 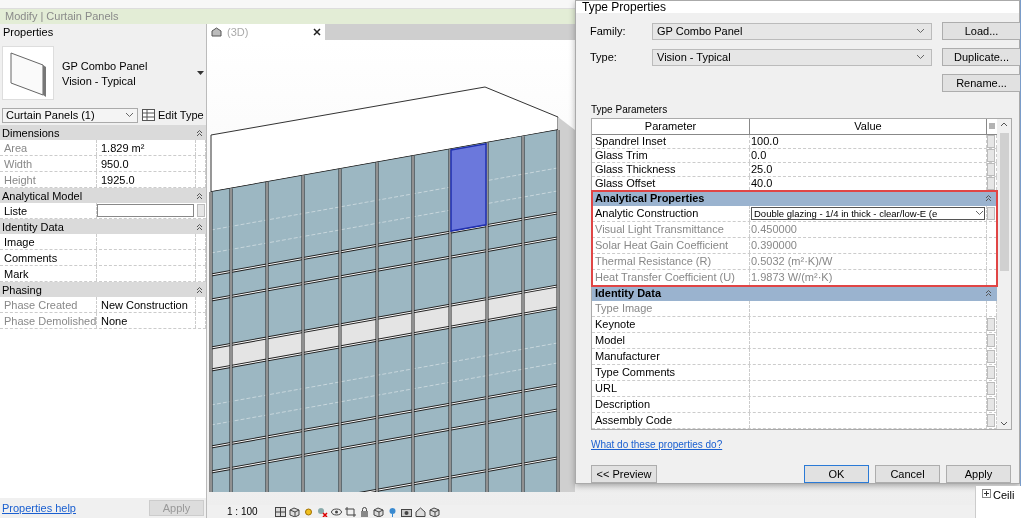 What do you see at coordinates (48, 273) in the screenshot?
I see `property-label: Mark` at bounding box center [48, 273].